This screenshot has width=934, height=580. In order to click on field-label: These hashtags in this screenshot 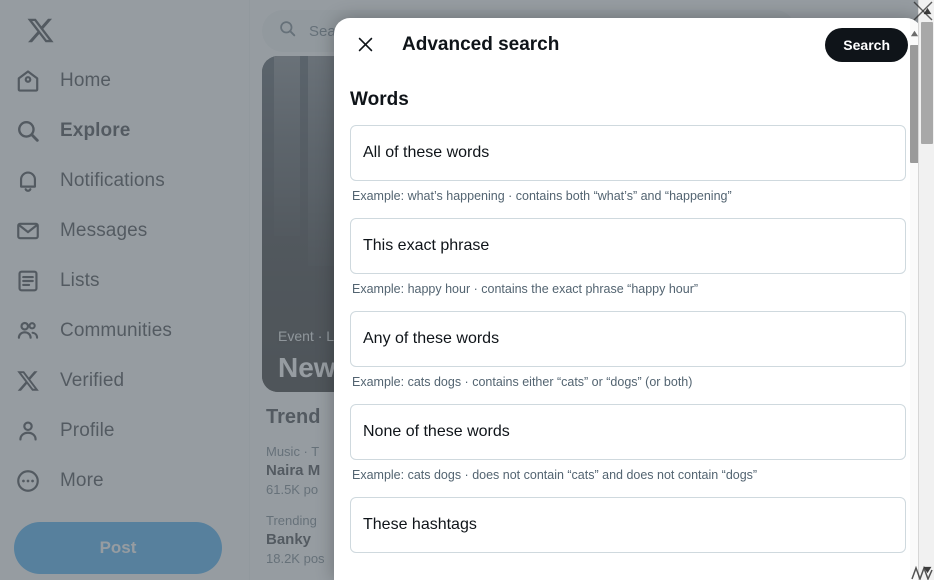, I will do `click(420, 524)`.